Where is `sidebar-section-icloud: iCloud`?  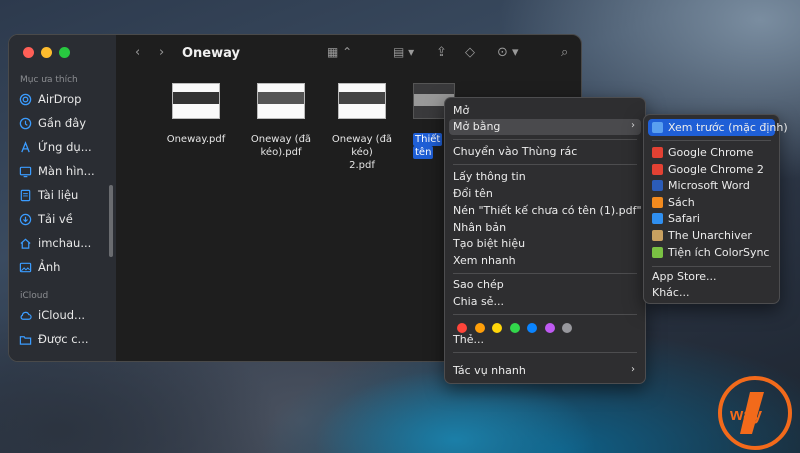
sidebar-section-icloud: iCloud is located at coordinates (34, 296).